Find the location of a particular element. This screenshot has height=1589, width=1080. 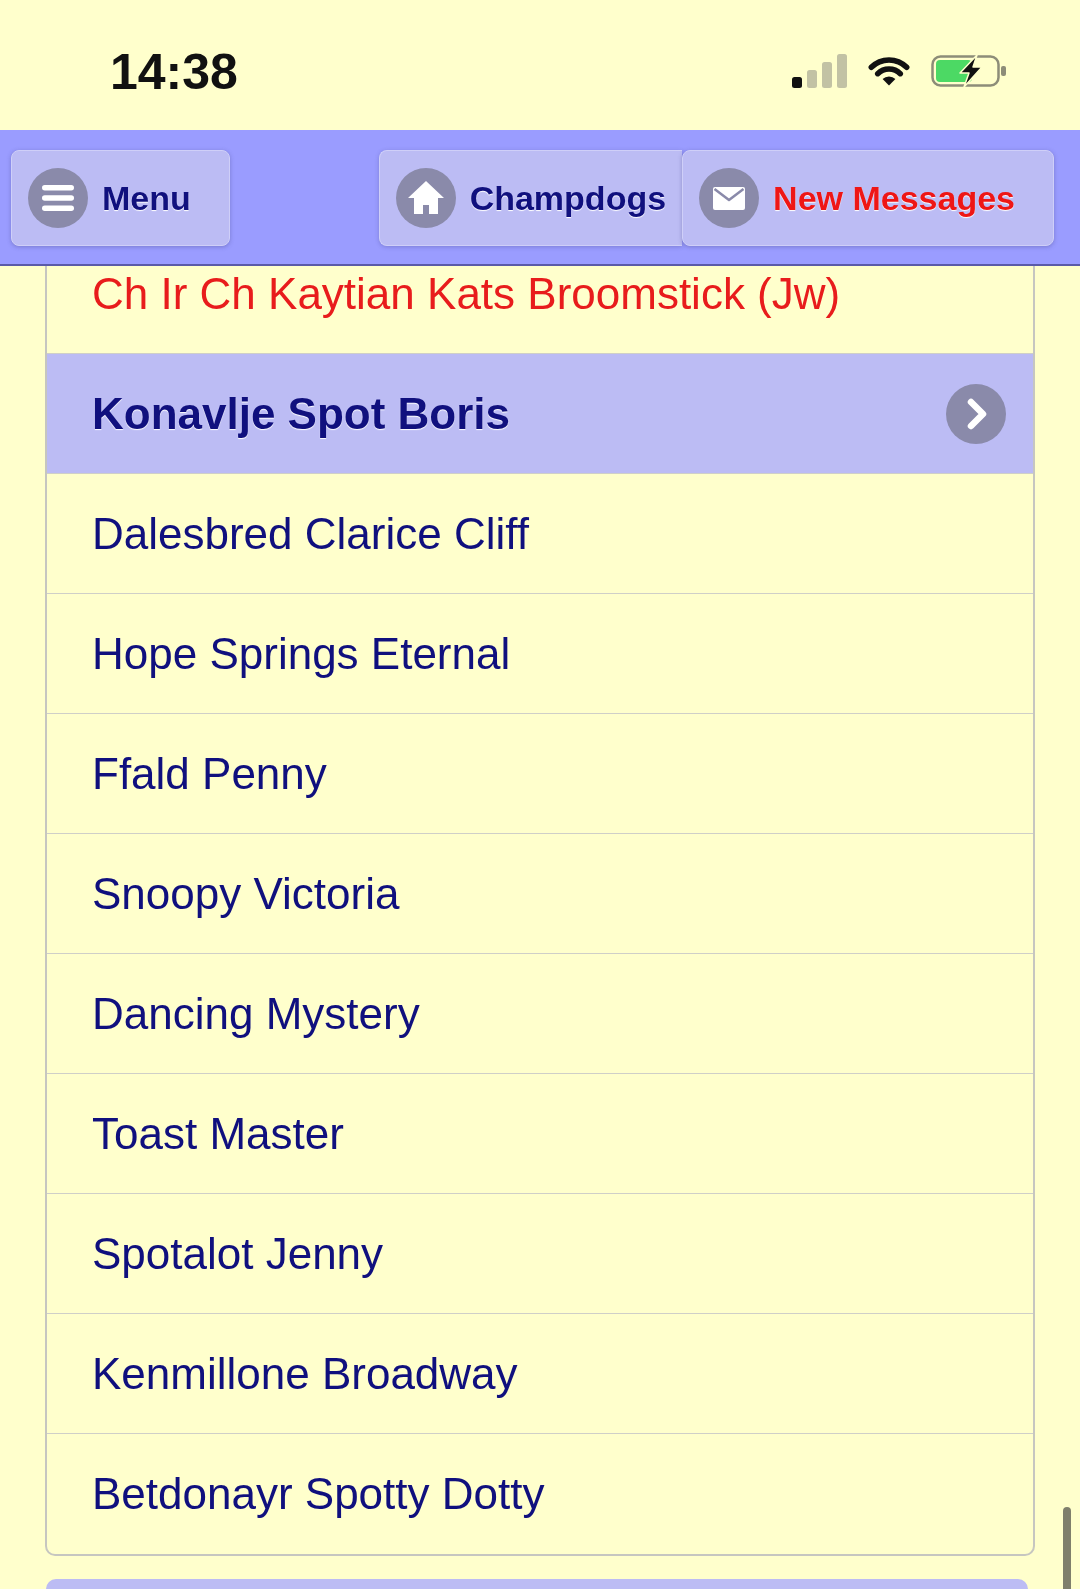

list-item: Spotalot Jenny is located at coordinates (540, 1254).